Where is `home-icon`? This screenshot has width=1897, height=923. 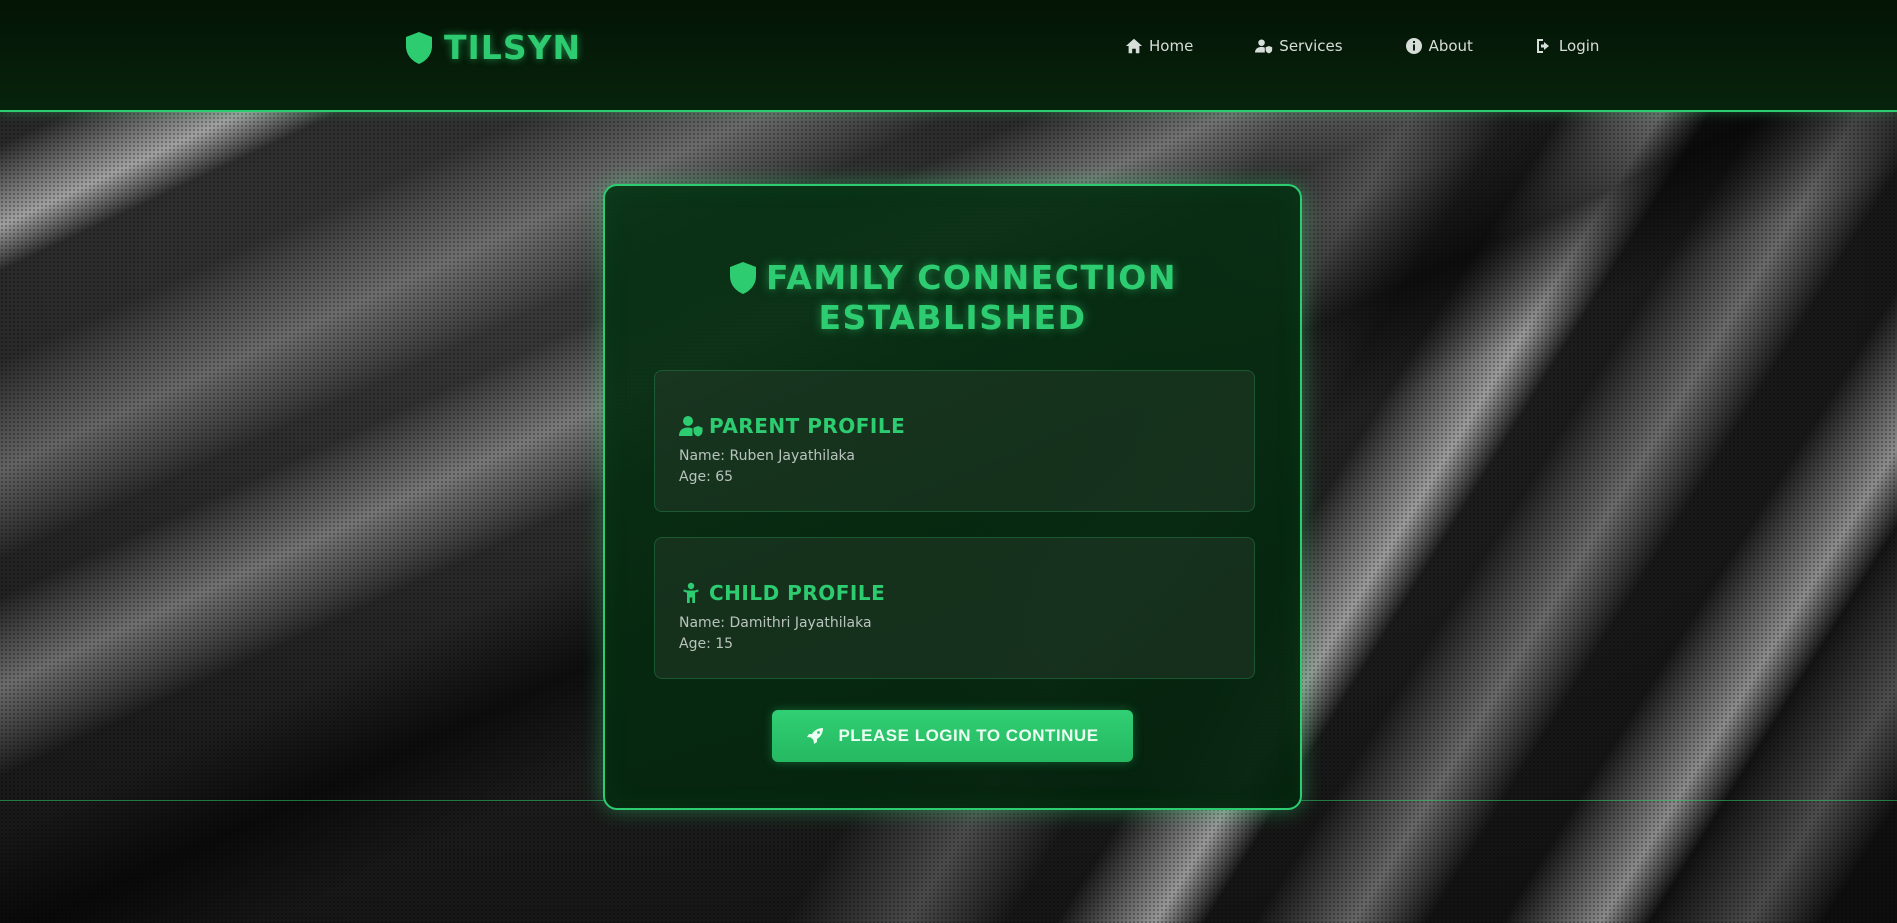
home-icon is located at coordinates (1134, 46).